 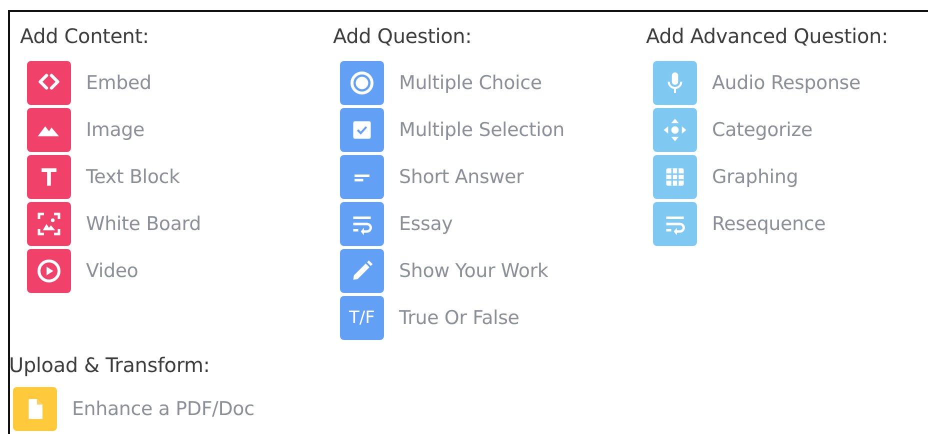 What do you see at coordinates (459, 318) in the screenshot?
I see `item-label: True Or False` at bounding box center [459, 318].